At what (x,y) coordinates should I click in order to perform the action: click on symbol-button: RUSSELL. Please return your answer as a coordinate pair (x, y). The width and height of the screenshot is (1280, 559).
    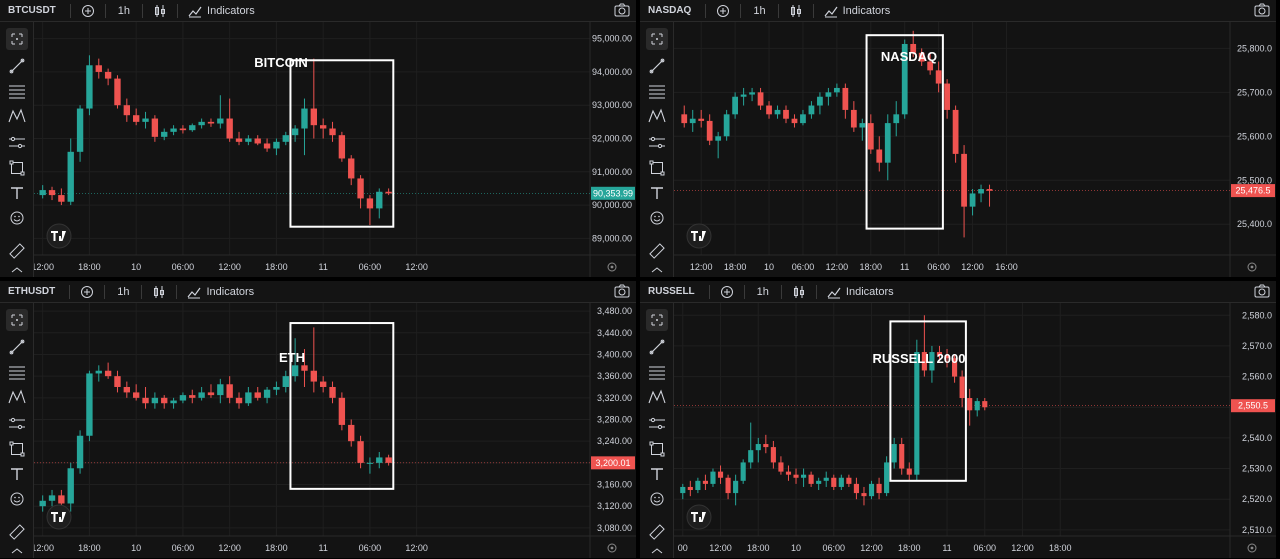
    Looking at the image, I should click on (671, 291).